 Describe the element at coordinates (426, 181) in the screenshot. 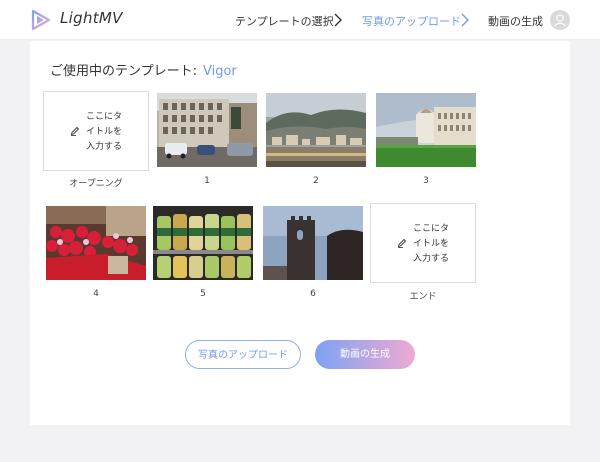

I see `photo-3-caption: 3` at that location.